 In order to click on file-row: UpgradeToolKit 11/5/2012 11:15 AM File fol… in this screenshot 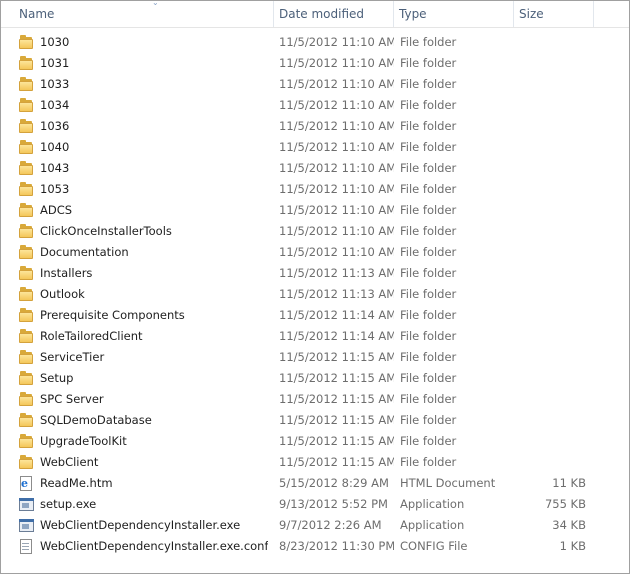, I will do `click(315, 441)`.